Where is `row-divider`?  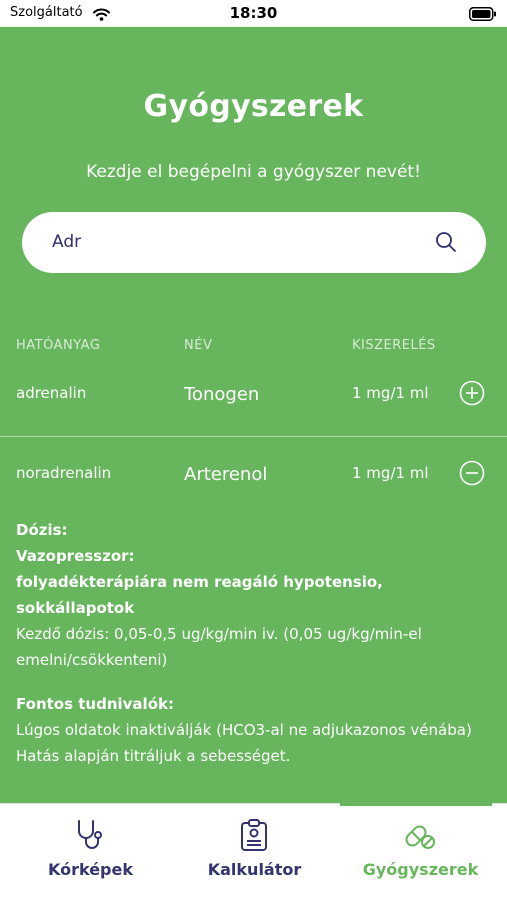
row-divider is located at coordinates (253, 436).